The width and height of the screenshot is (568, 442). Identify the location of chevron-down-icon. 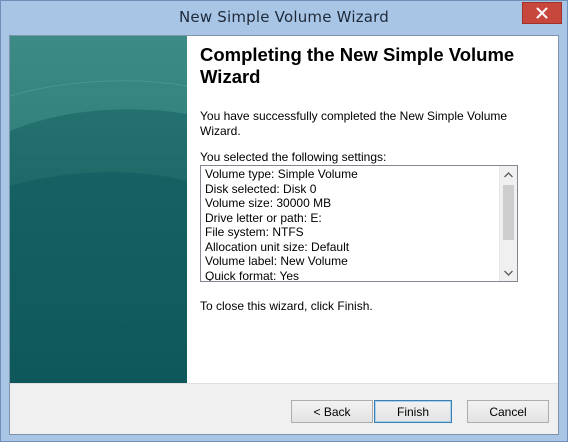
(508, 273).